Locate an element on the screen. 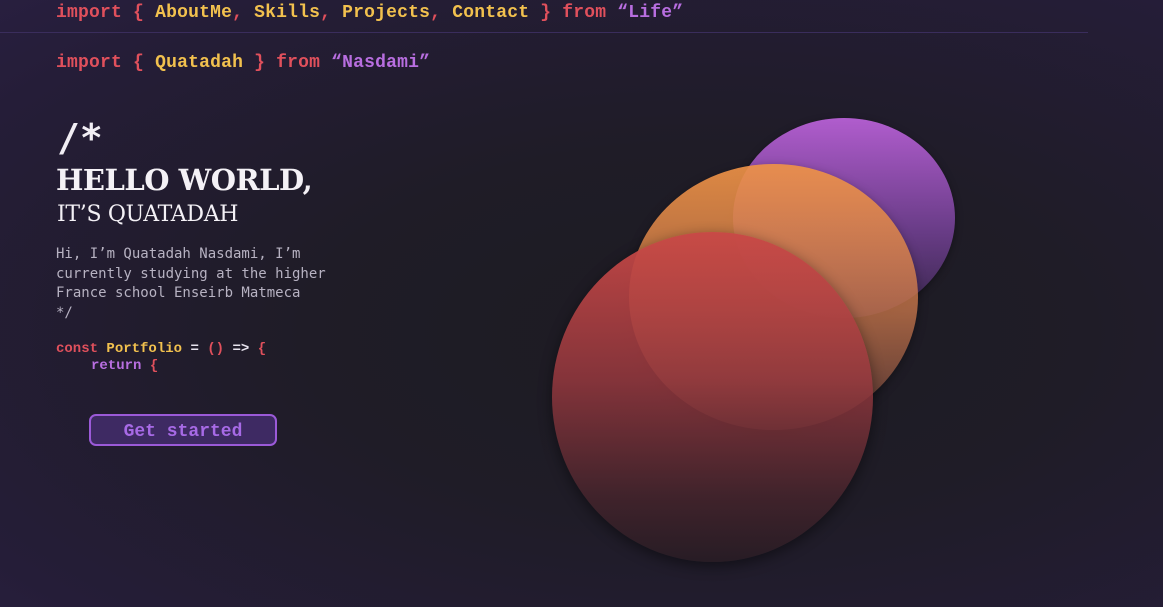 The width and height of the screenshot is (1163, 607). last-name-string: “Nasdami” is located at coordinates (381, 63).